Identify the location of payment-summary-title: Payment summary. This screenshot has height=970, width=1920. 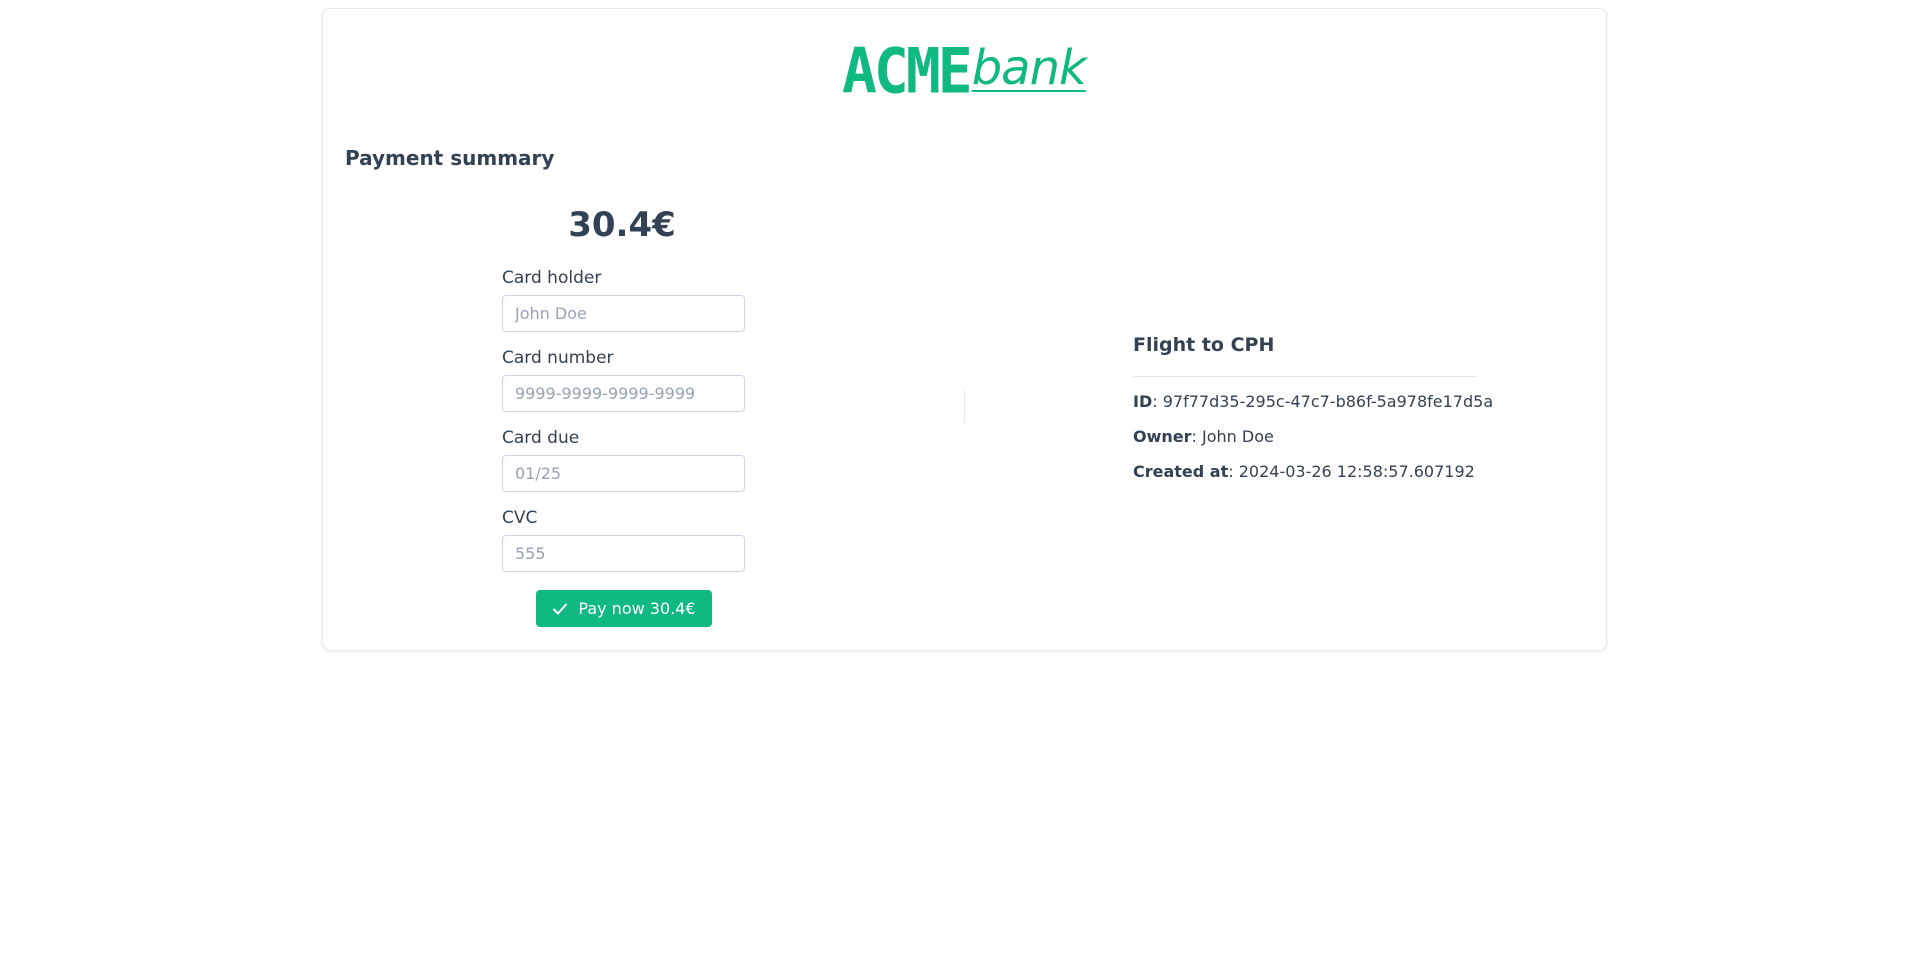
(450, 158).